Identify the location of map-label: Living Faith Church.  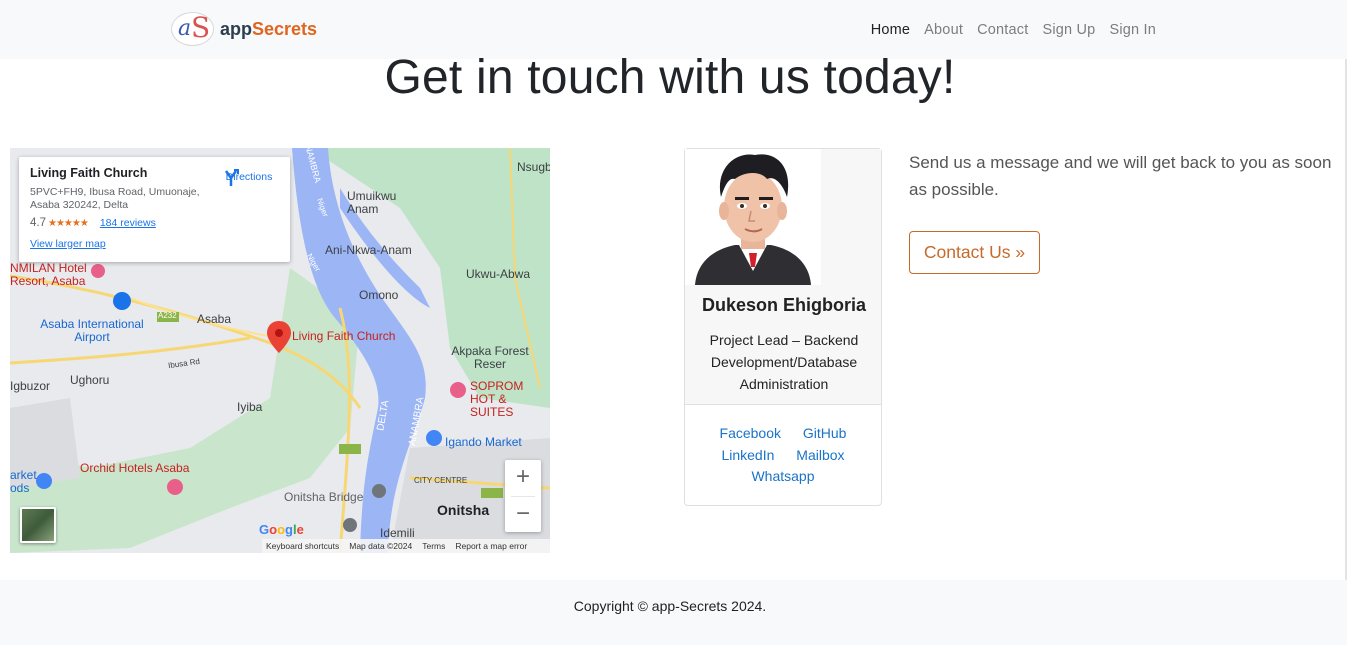
(344, 336).